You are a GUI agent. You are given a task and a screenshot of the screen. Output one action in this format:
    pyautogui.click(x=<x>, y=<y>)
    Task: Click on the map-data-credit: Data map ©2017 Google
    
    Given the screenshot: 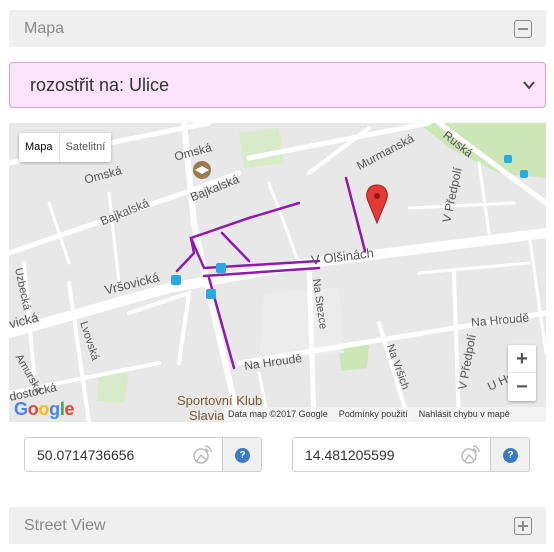 What is the action you would take?
    pyautogui.click(x=278, y=414)
    